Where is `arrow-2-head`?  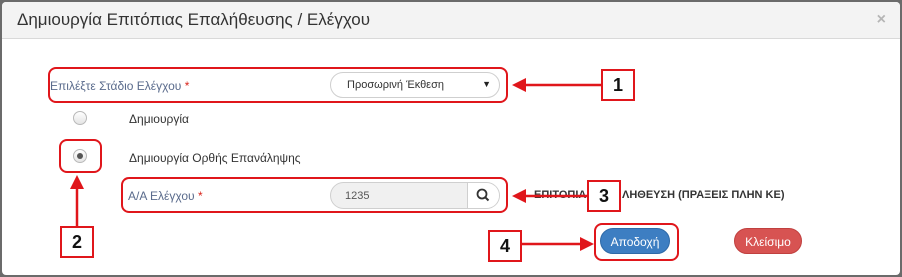 arrow-2-head is located at coordinates (77, 182).